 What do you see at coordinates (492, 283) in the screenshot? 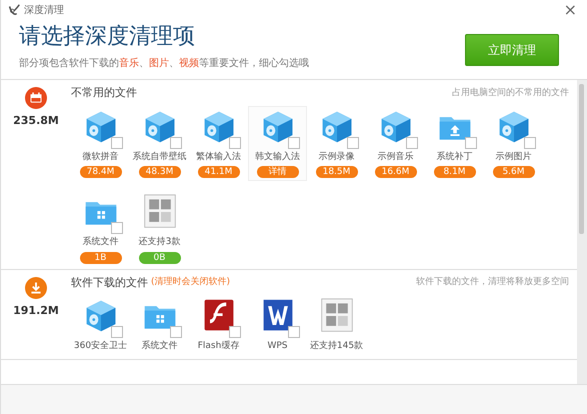
I see `section-note: 软件下载的文件，清理将释放更多空间` at bounding box center [492, 283].